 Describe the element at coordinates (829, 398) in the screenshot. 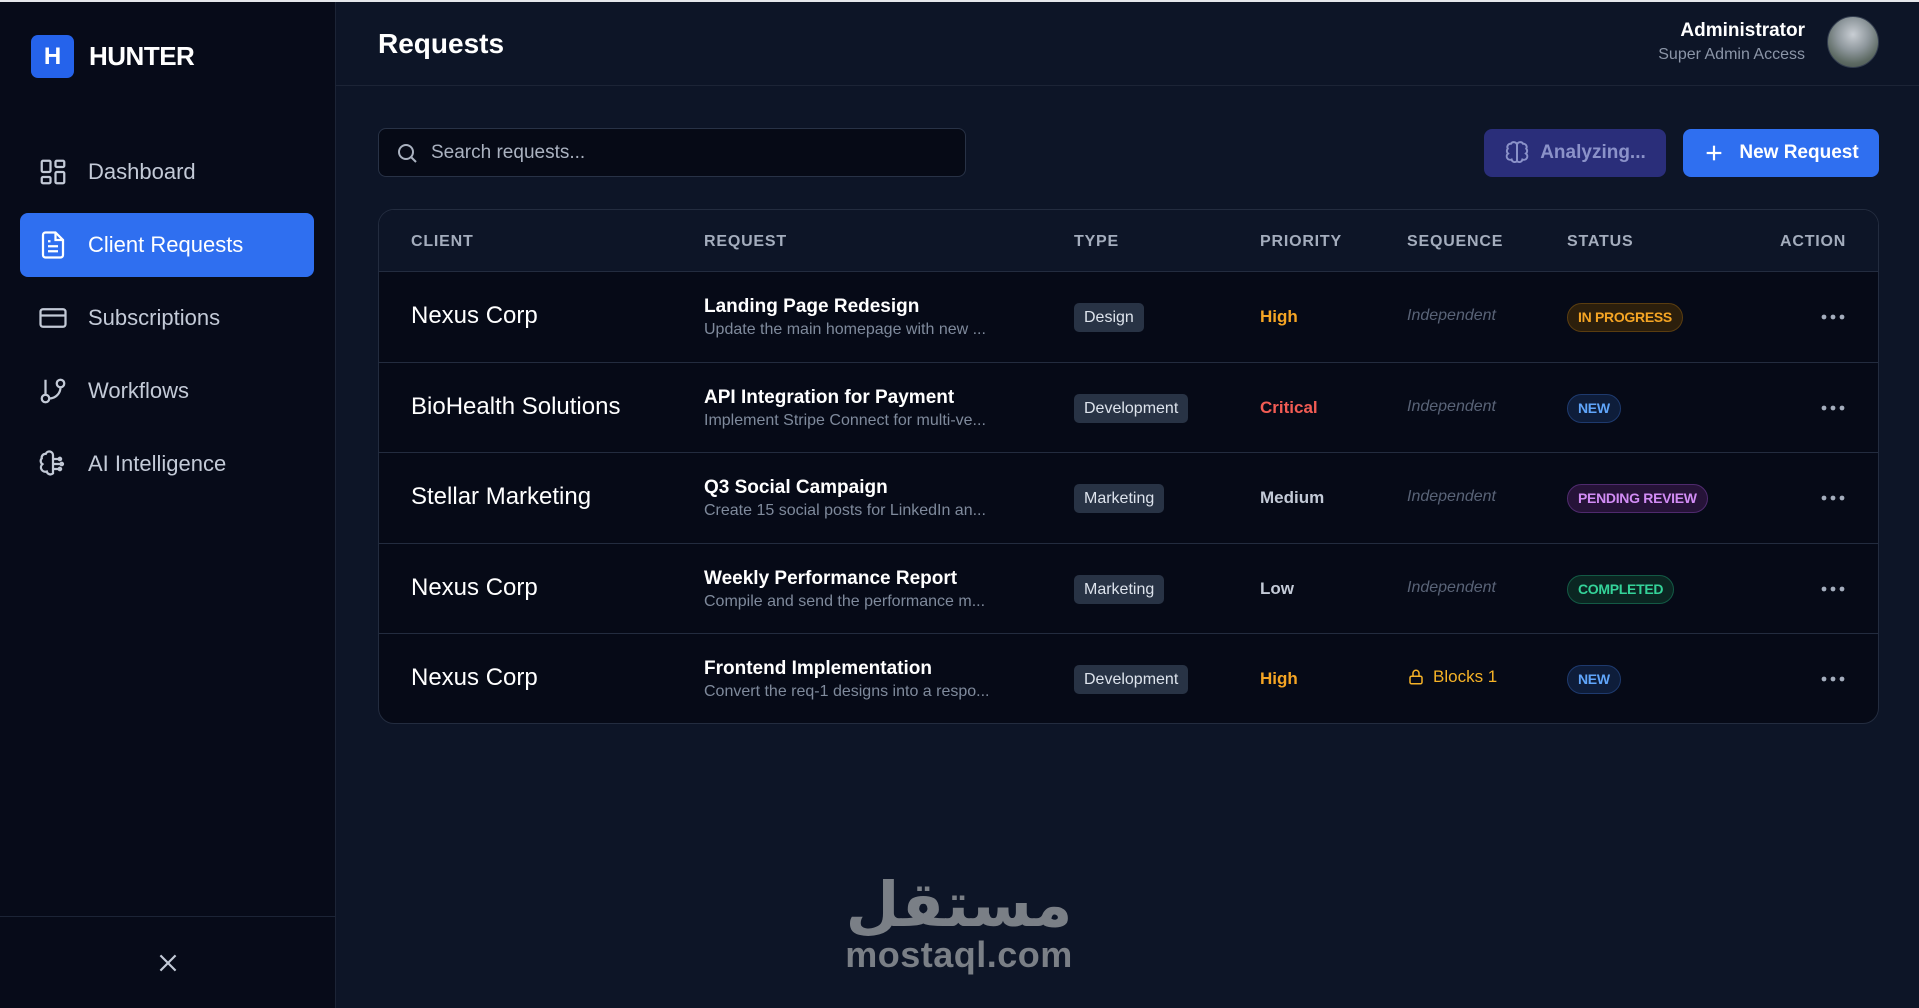

I see `request-title: API Integration for Payment` at that location.